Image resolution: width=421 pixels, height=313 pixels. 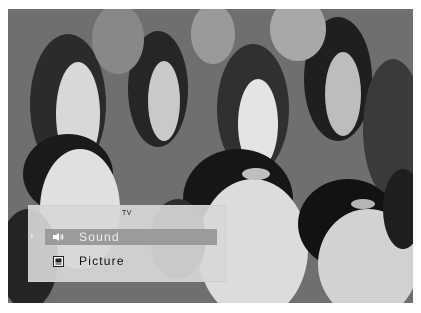 I want to click on tv-menu-panel: TV Sound Picture, so click(x=127, y=243).